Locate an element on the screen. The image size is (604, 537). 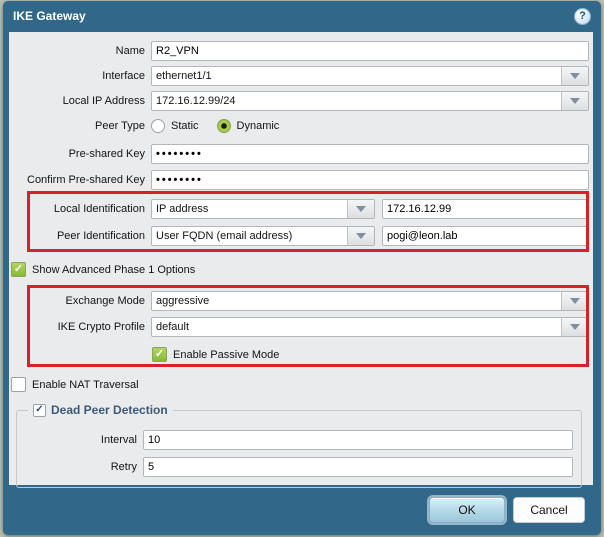
exchange-mode-row: Exchange Mode aggressive is located at coordinates (300, 301).